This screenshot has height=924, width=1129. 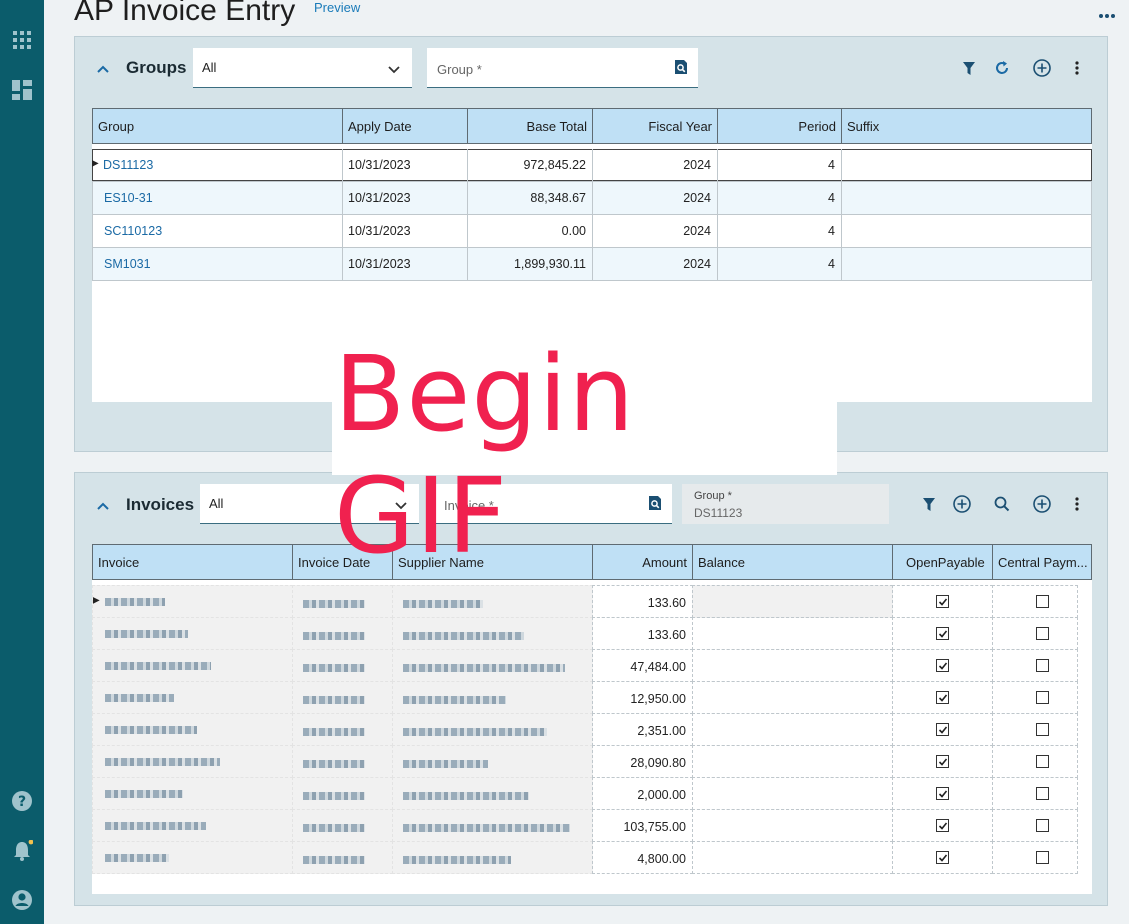 What do you see at coordinates (530, 126) in the screenshot?
I see `groups-col-base-total: Base Total` at bounding box center [530, 126].